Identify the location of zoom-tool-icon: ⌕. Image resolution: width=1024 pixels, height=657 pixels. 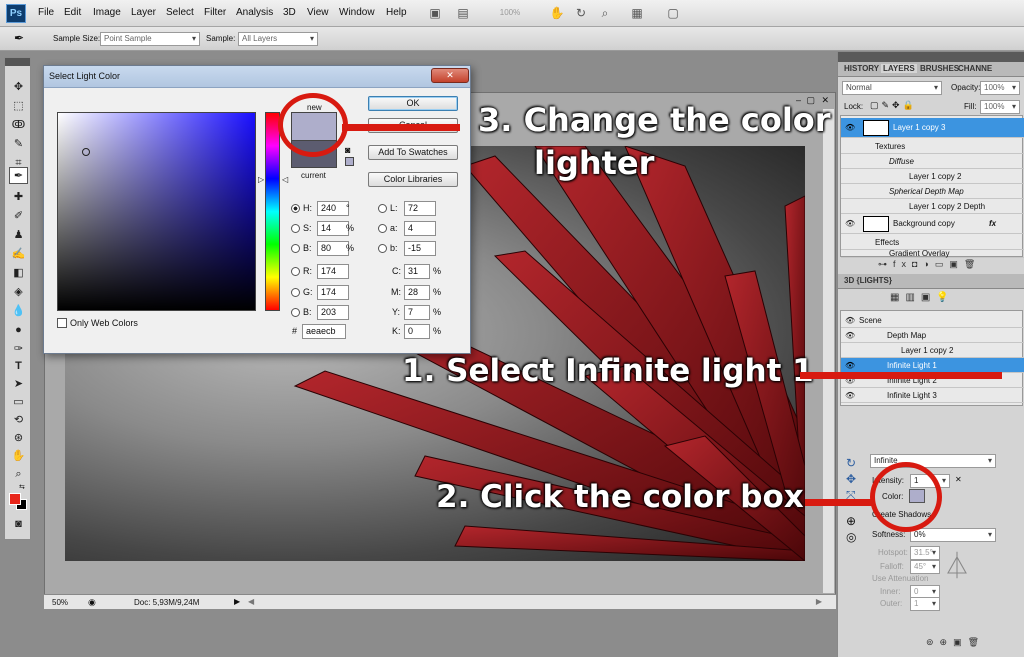
(18, 474).